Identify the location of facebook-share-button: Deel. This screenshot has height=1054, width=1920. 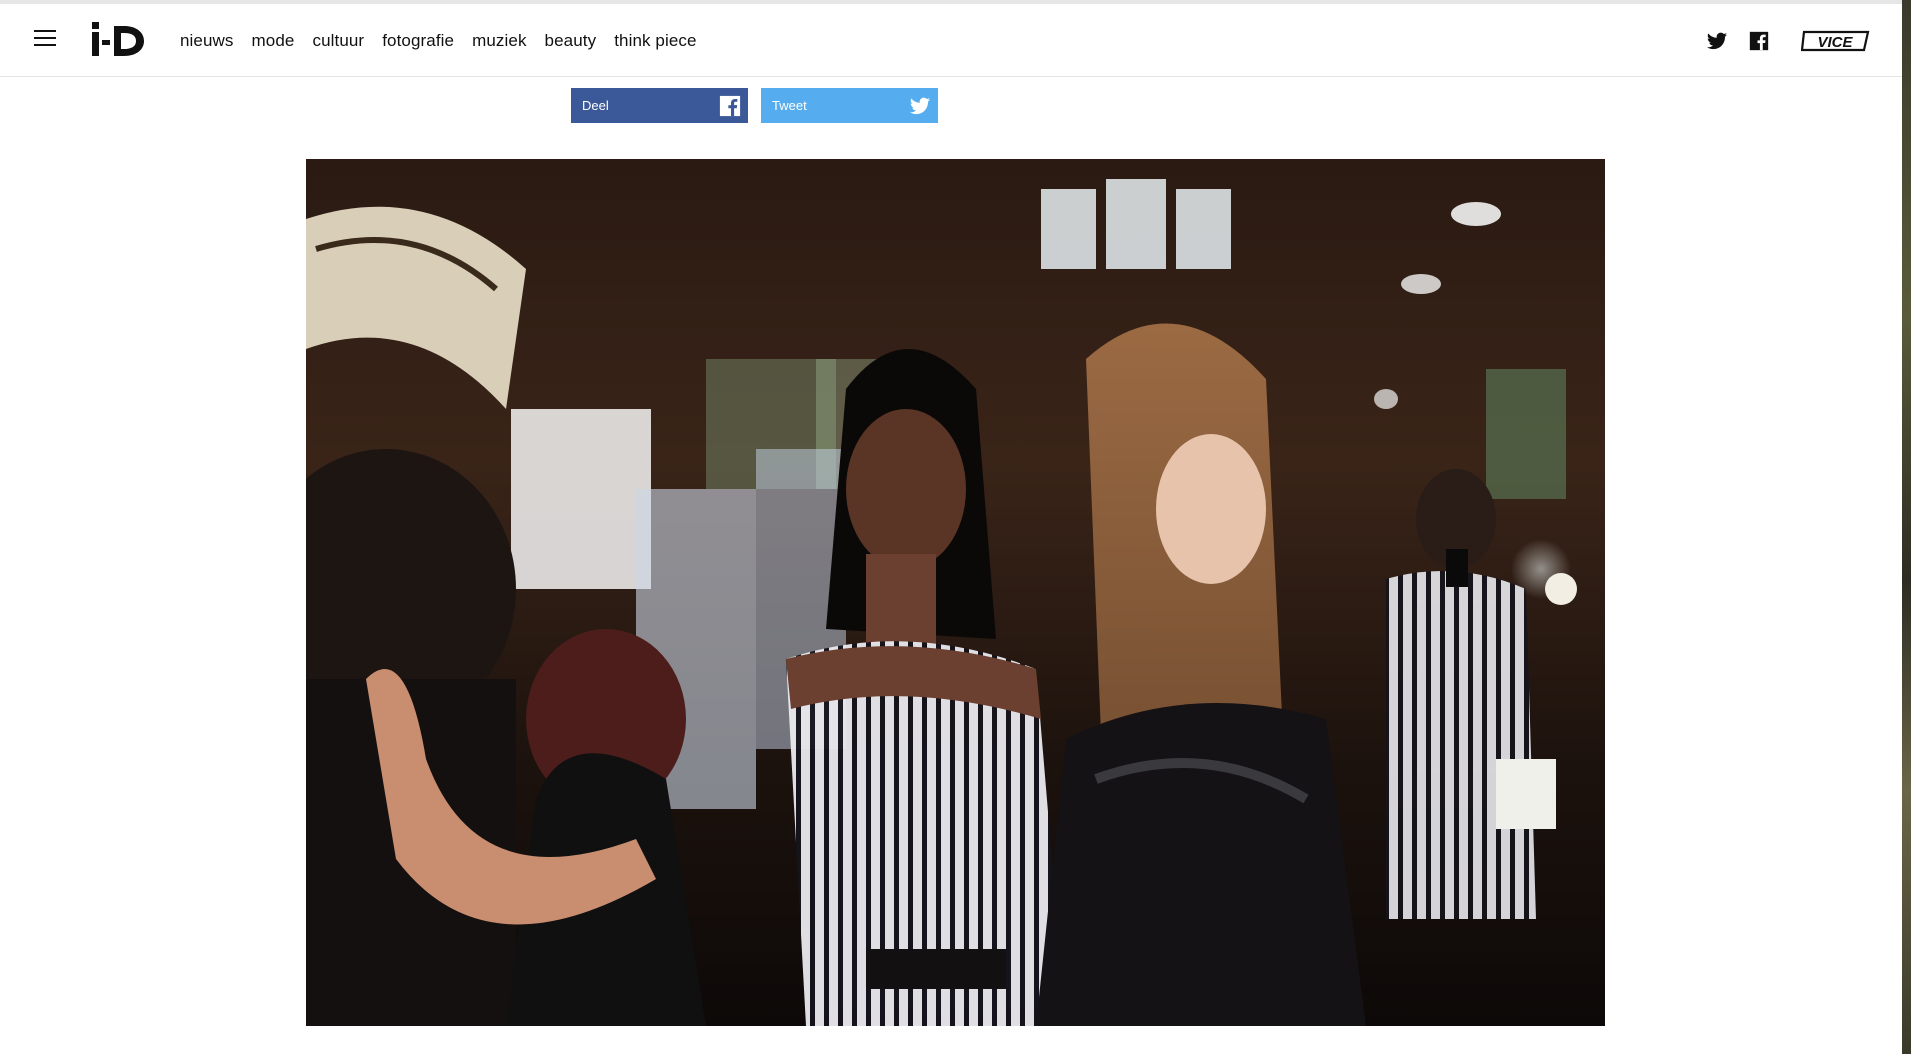
(659, 105).